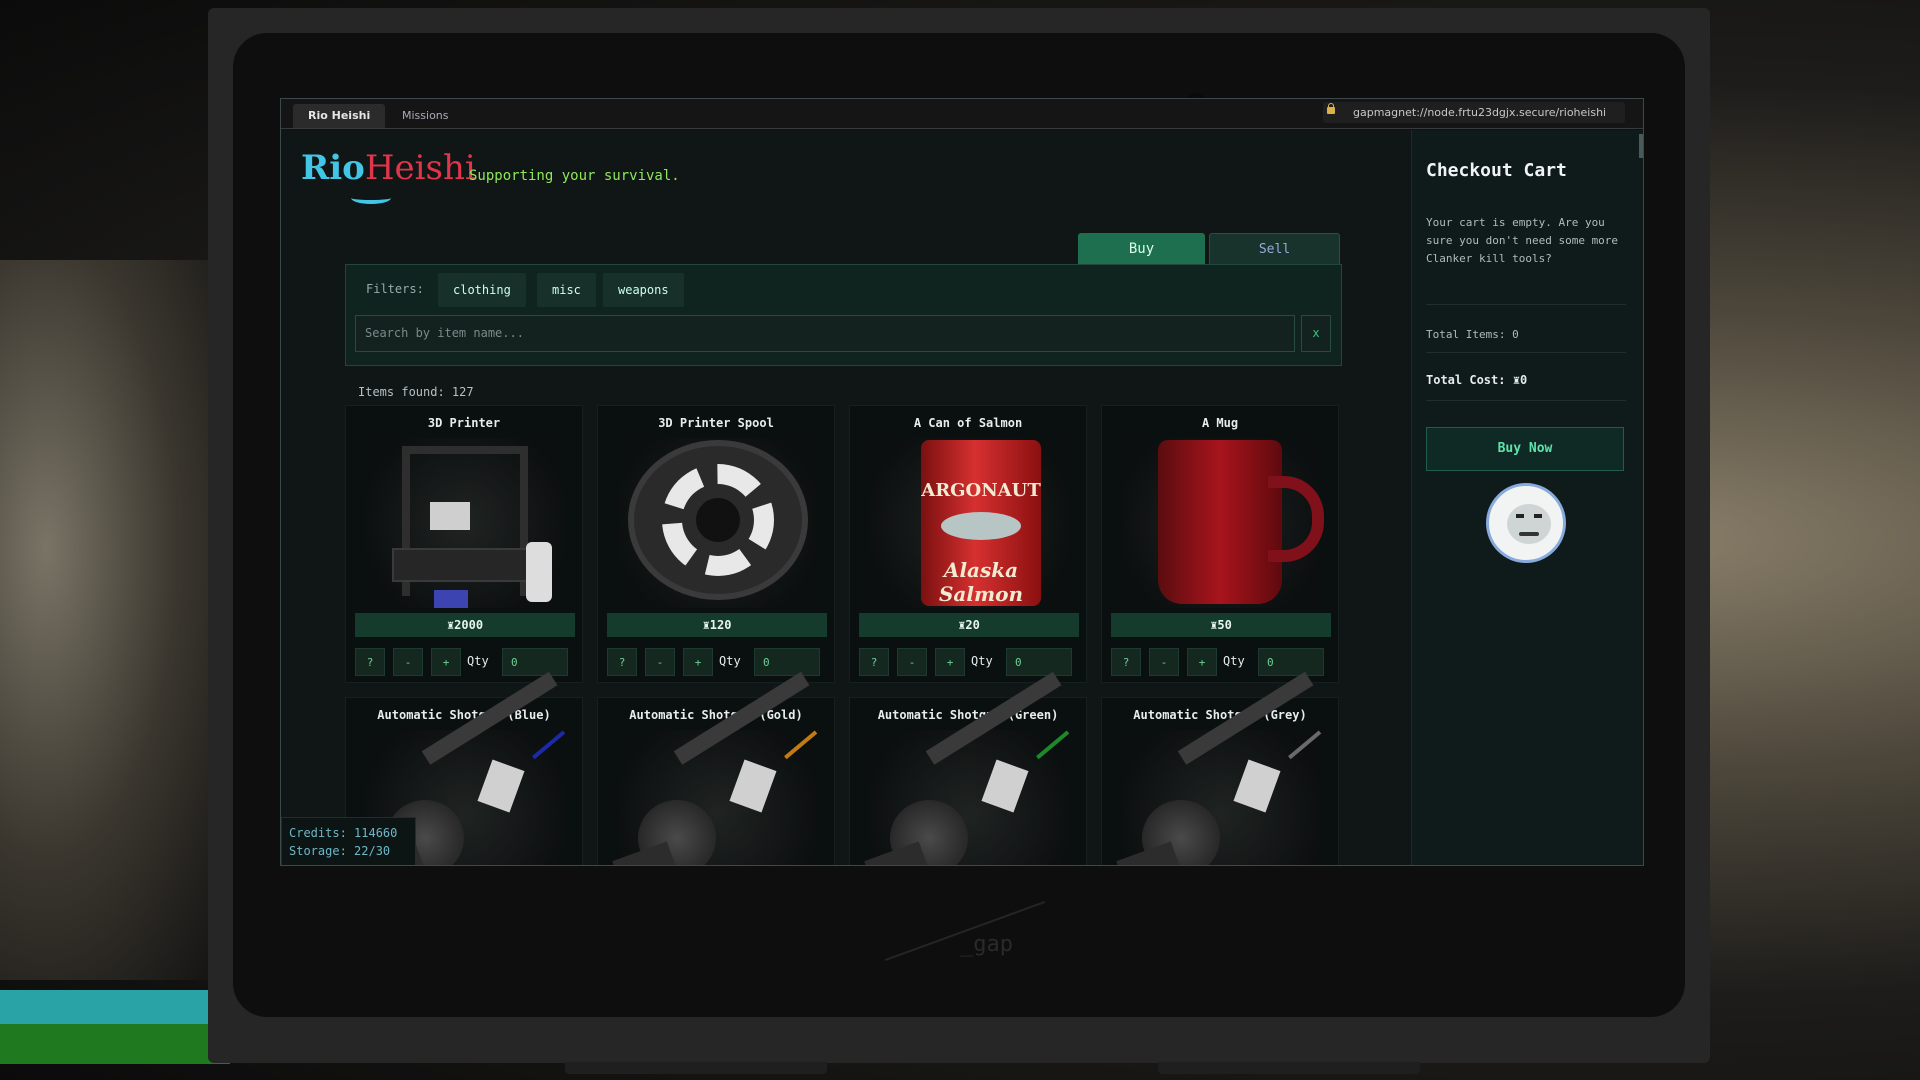  What do you see at coordinates (340, 851) in the screenshot?
I see `storage-readout: Storage: 22/30` at bounding box center [340, 851].